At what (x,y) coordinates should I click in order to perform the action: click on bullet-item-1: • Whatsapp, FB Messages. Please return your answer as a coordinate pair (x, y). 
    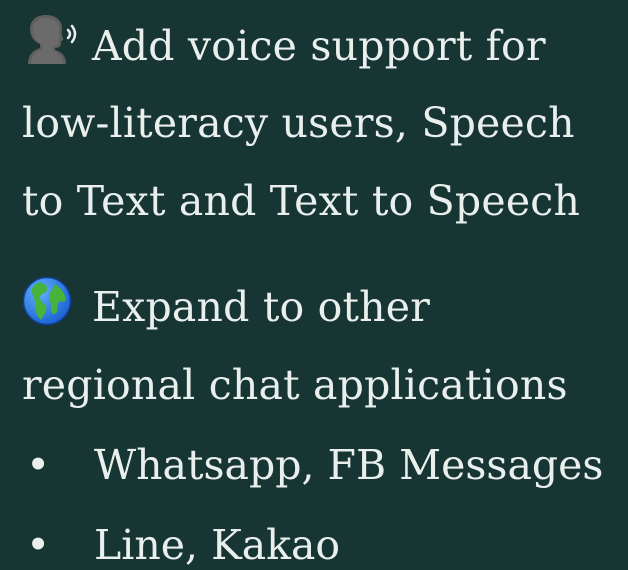
    Looking at the image, I should click on (312, 465).